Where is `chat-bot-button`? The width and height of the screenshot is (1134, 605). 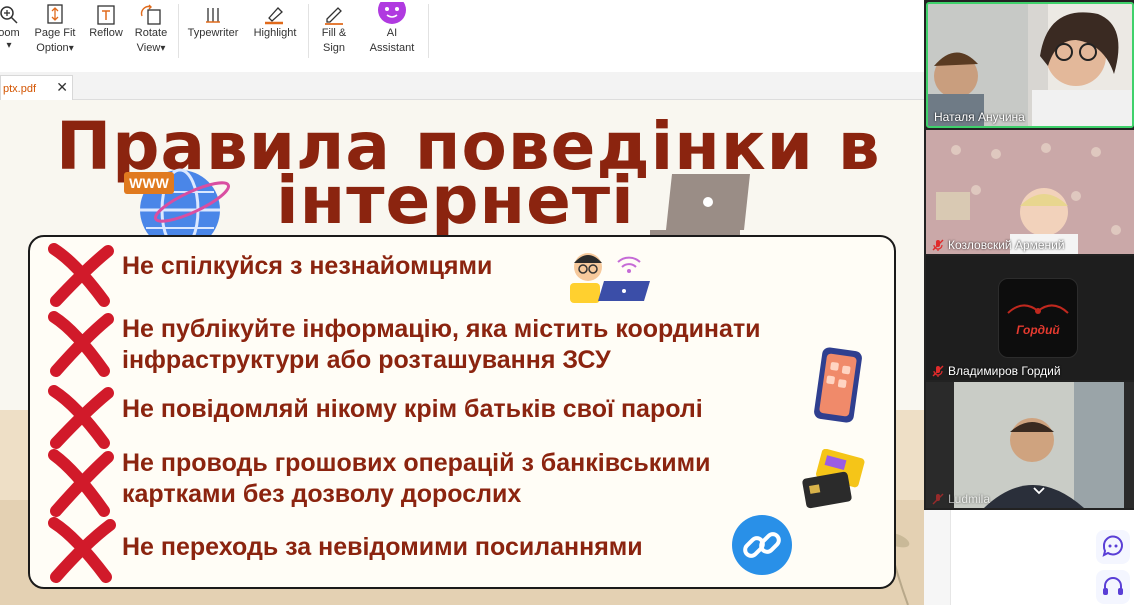
chat-bot-button is located at coordinates (1113, 547).